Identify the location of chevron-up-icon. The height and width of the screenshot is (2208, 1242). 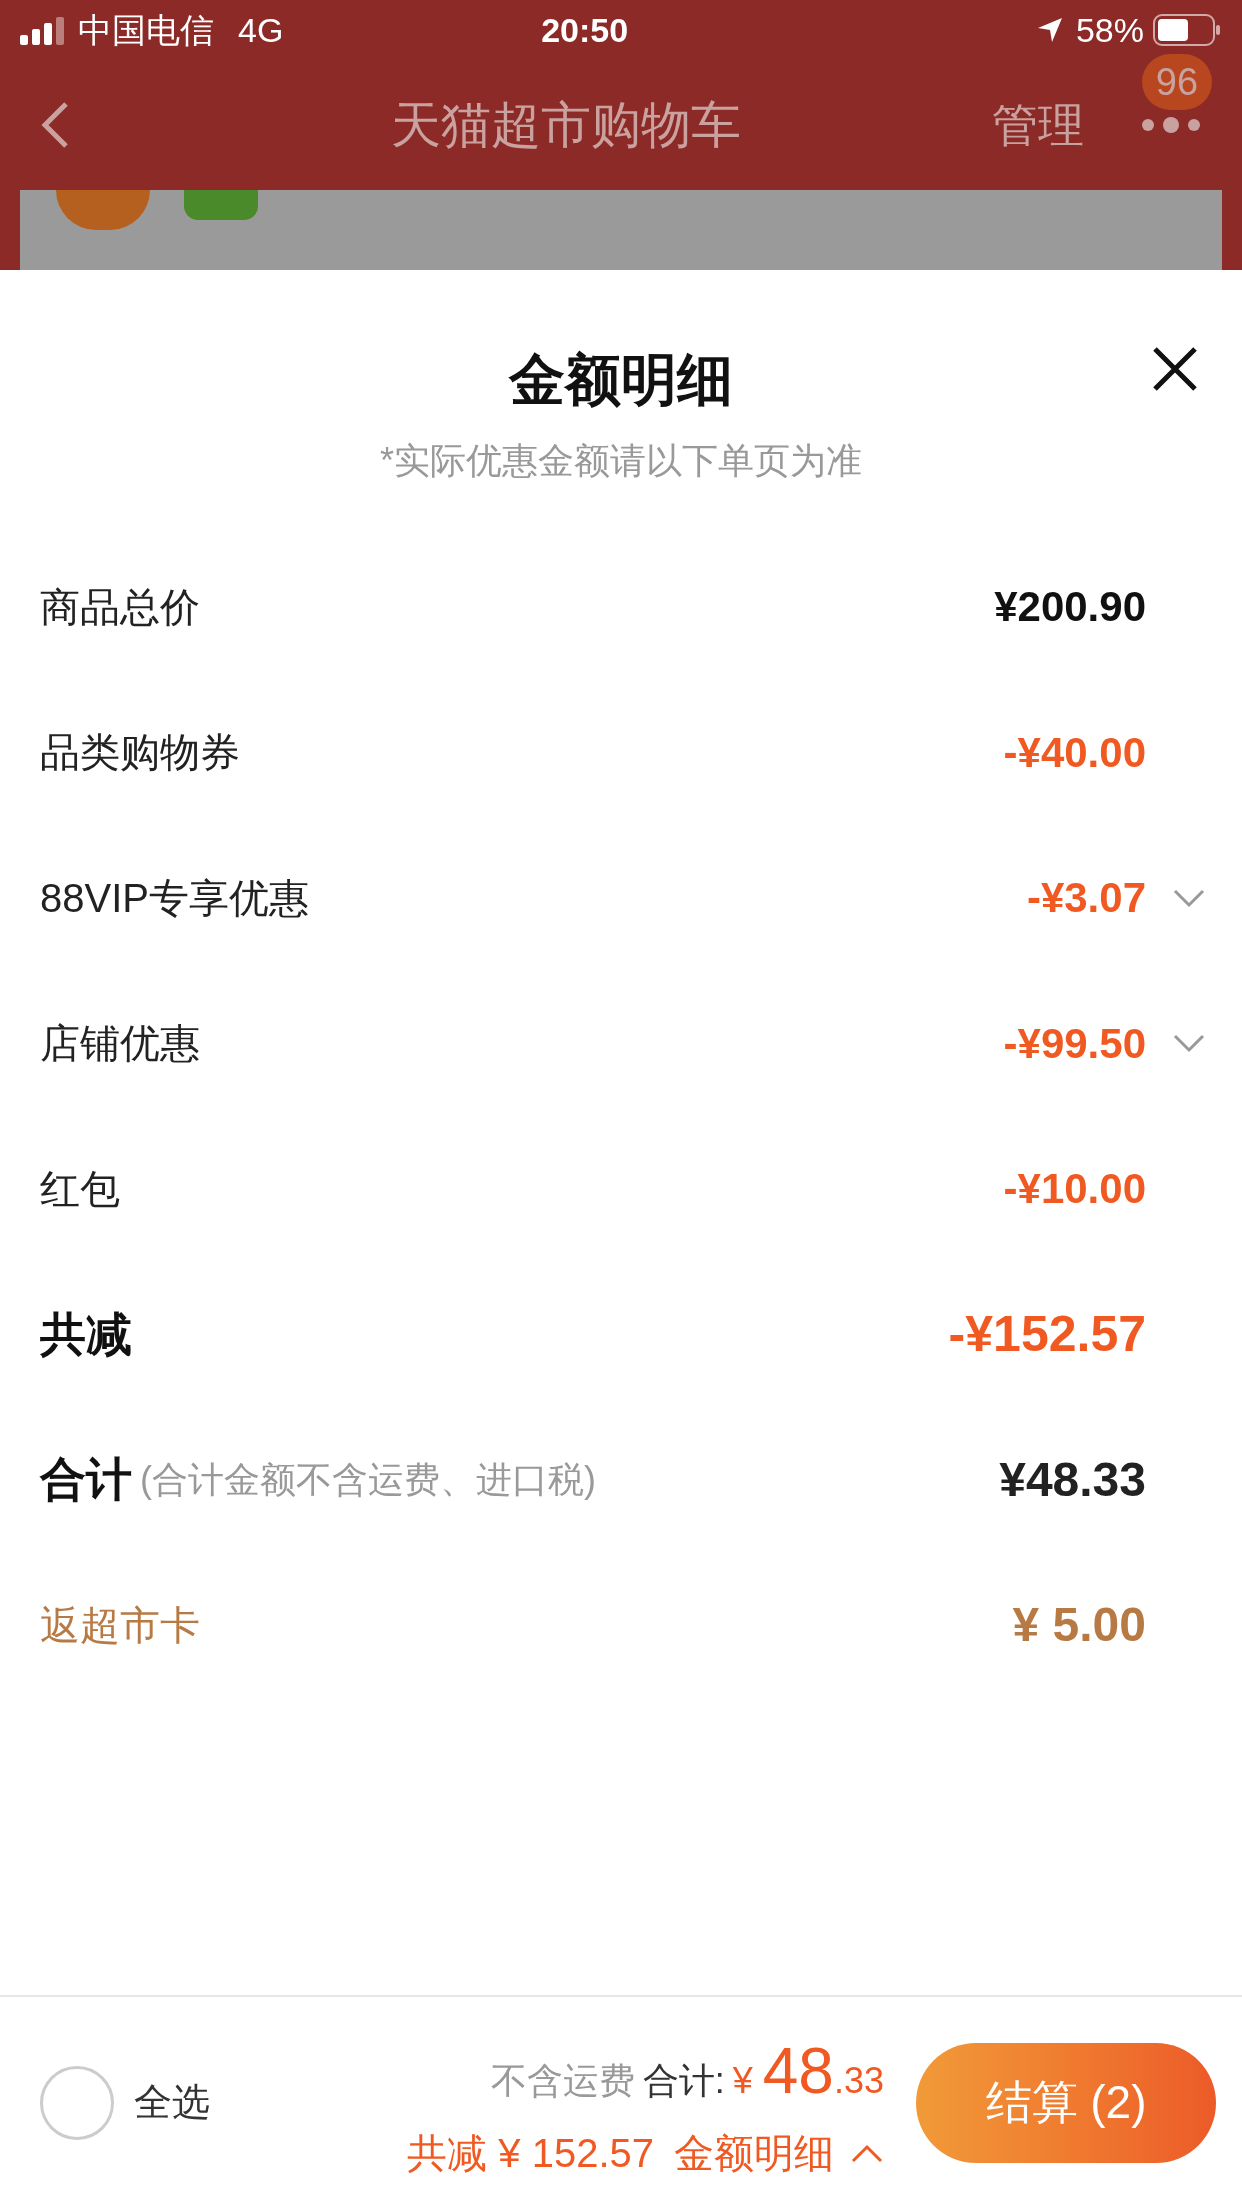
(867, 2152).